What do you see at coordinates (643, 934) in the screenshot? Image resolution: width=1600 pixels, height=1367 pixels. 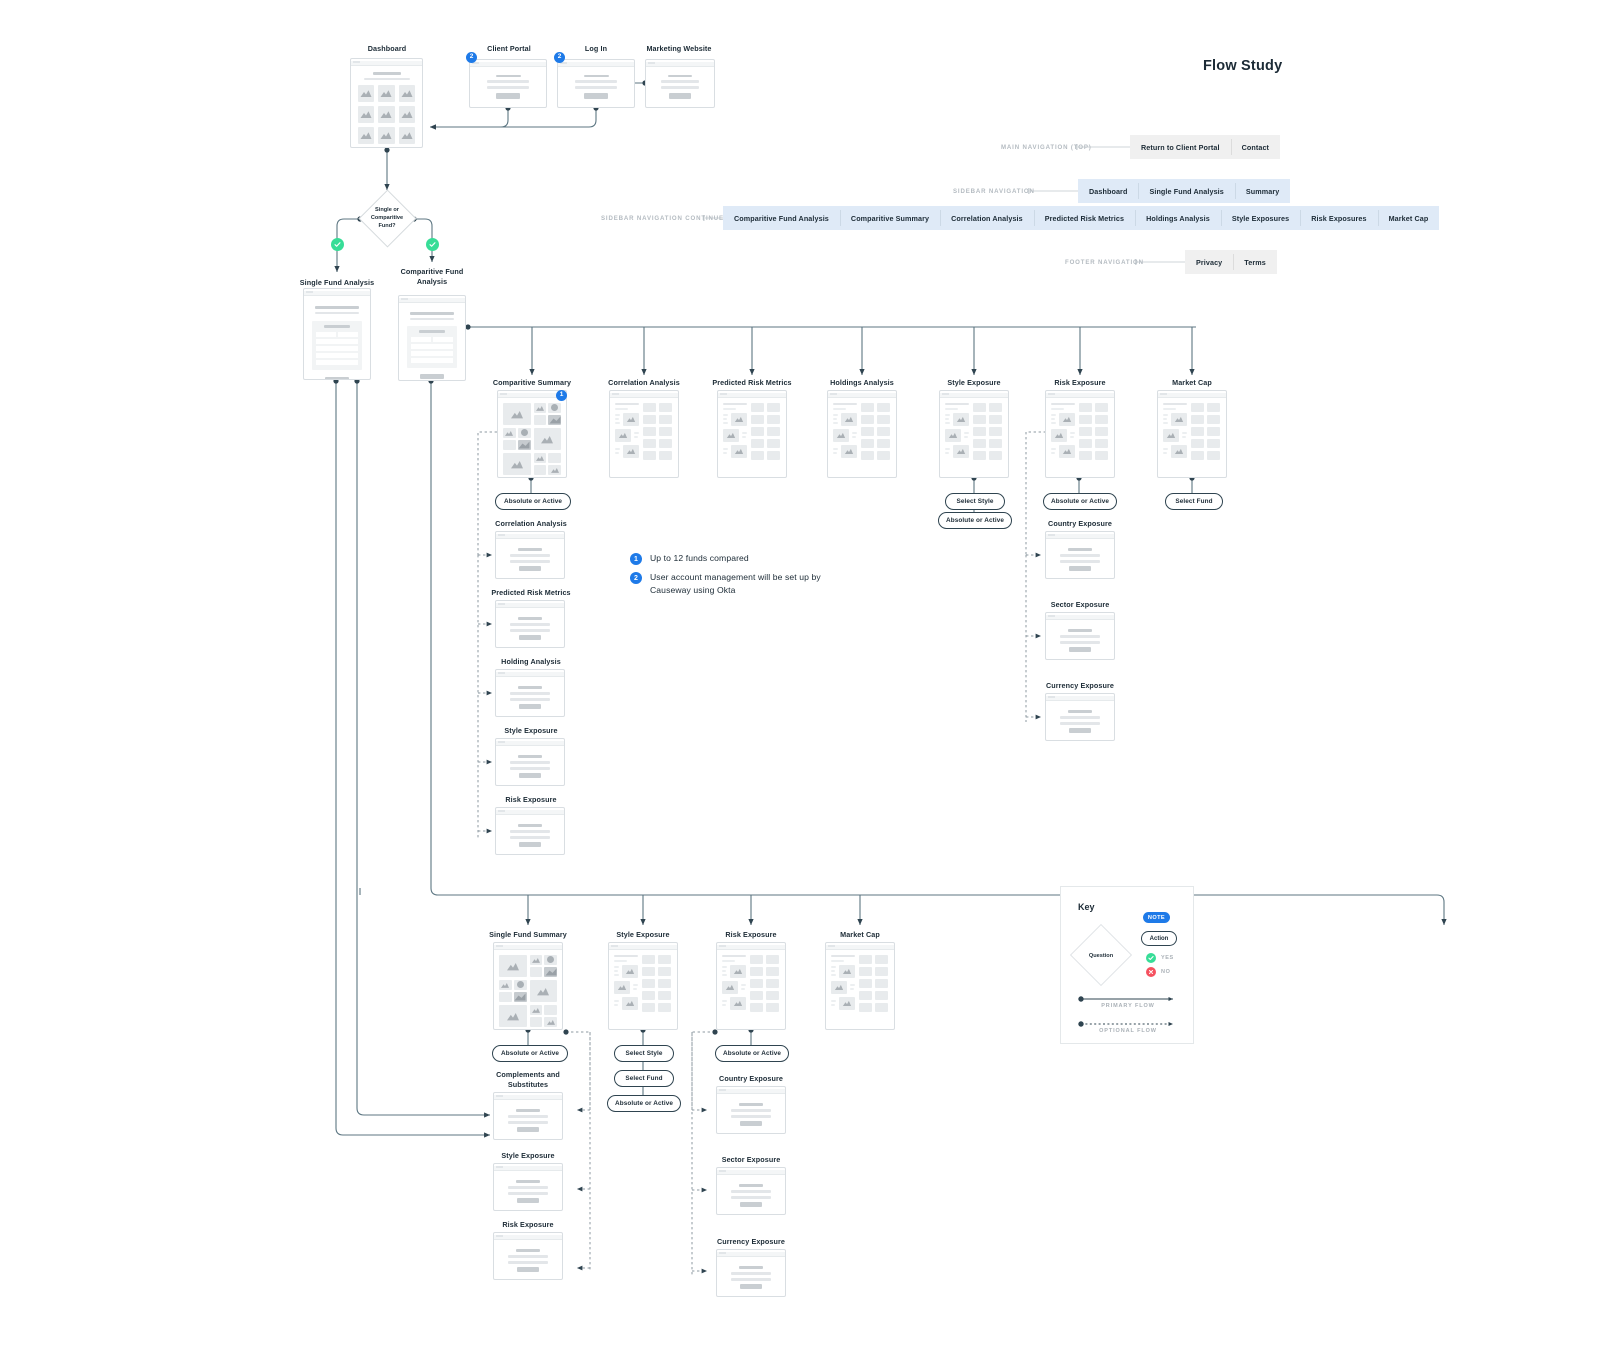 I see `node-label-single-style-exposure: Style Exposure` at bounding box center [643, 934].